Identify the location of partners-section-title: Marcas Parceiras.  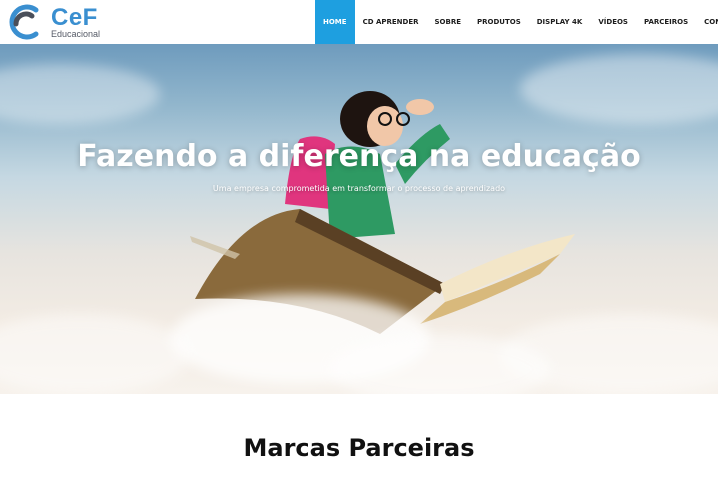
(359, 448).